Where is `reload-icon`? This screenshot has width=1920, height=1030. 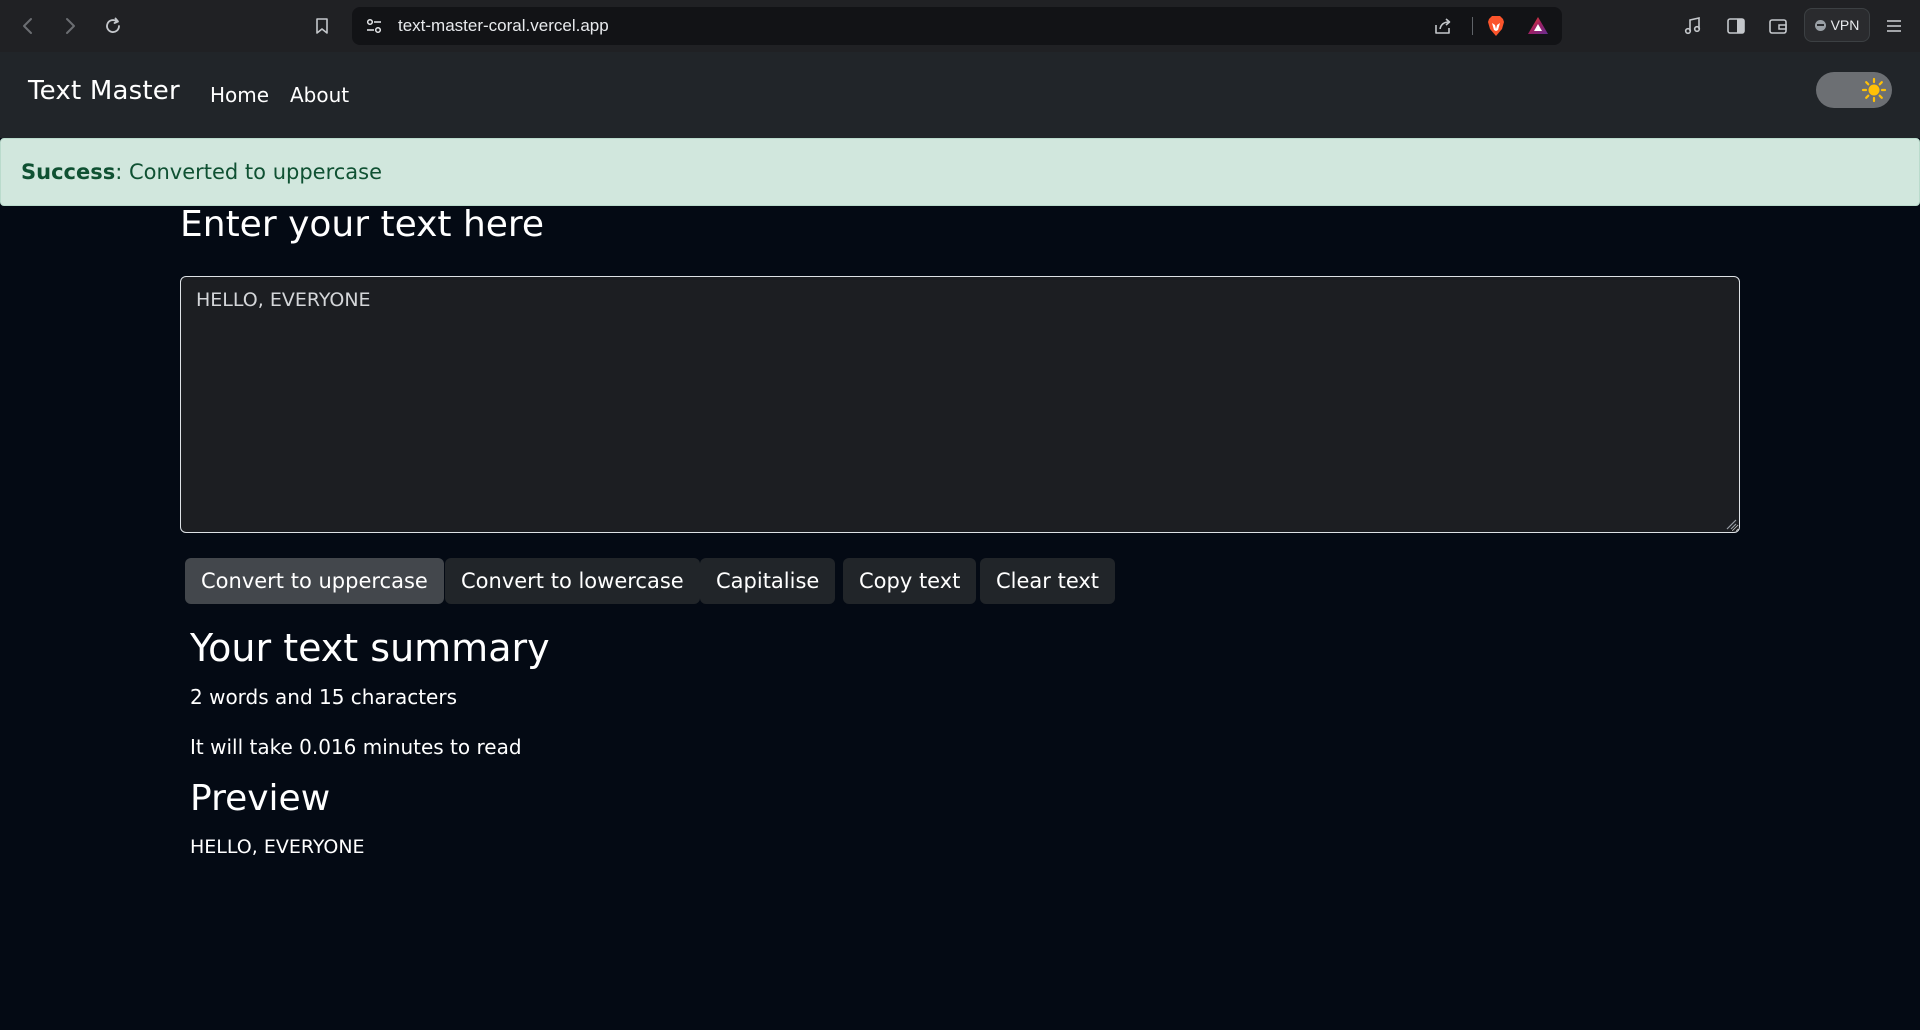 reload-icon is located at coordinates (113, 25).